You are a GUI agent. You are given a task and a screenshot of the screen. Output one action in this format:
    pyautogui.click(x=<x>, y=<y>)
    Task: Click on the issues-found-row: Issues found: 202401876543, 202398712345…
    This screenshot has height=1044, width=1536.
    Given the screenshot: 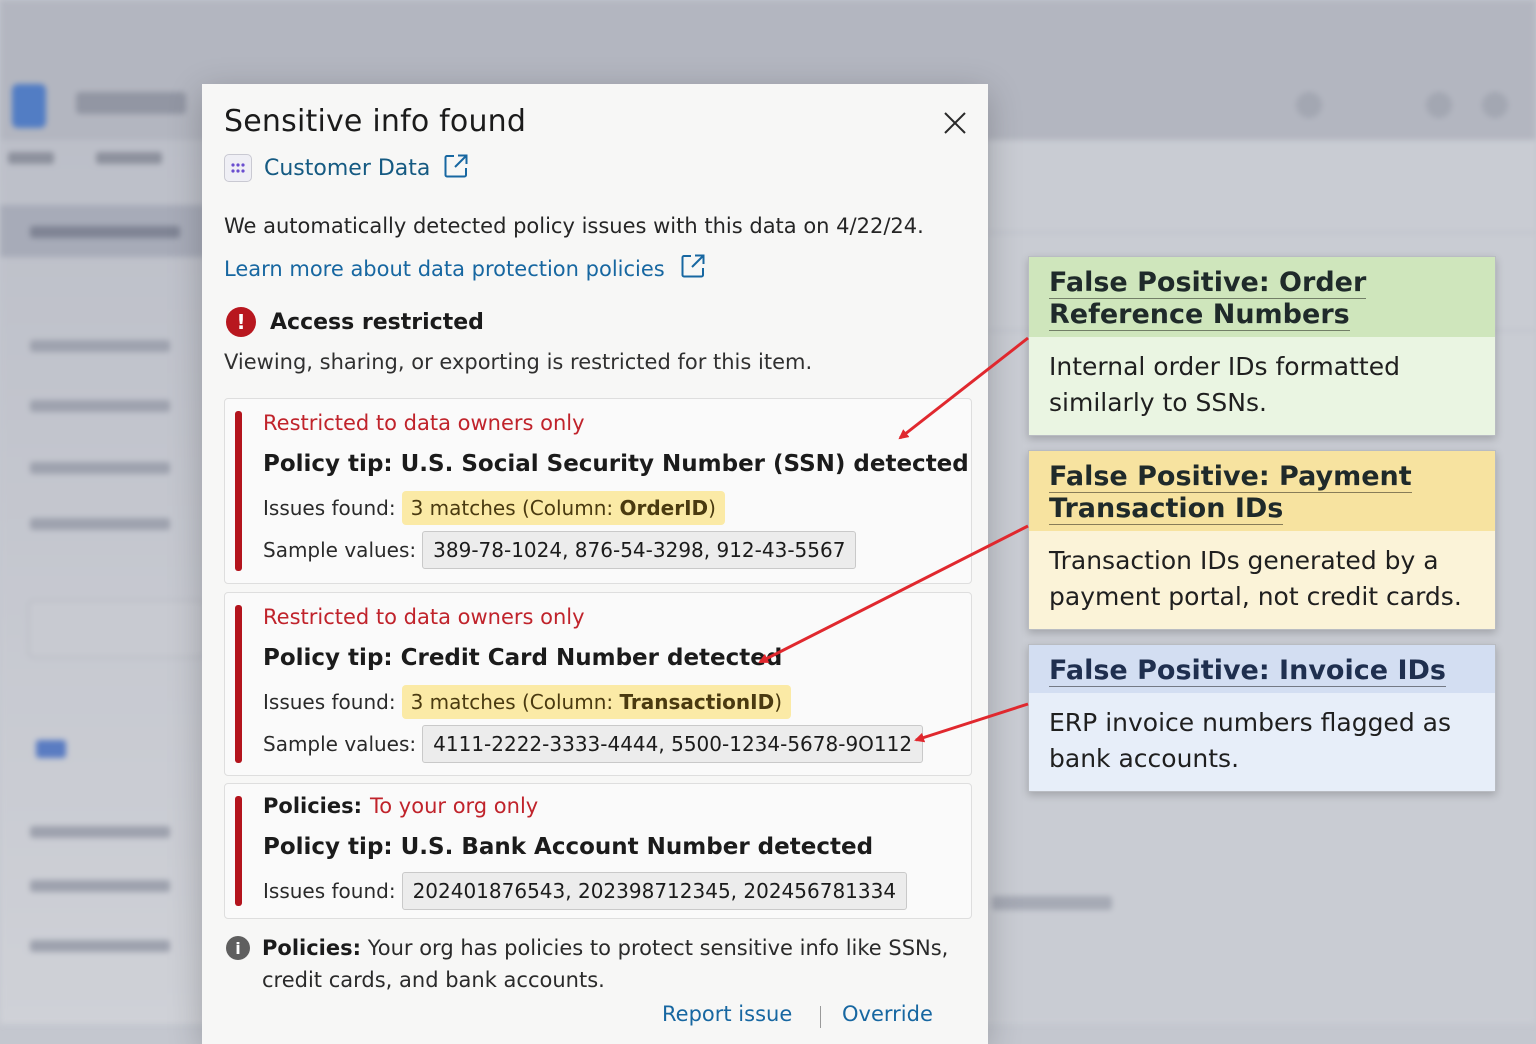 What is the action you would take?
    pyautogui.click(x=585, y=891)
    